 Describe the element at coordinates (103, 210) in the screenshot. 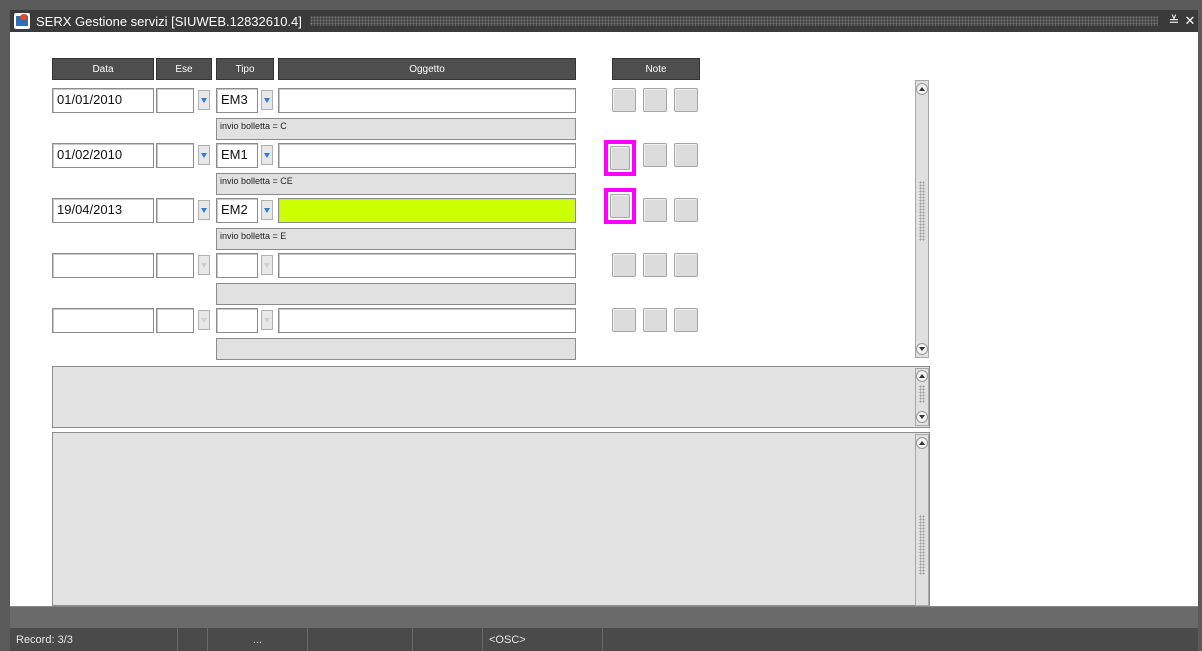

I see `data-field: 19/04/2013` at that location.